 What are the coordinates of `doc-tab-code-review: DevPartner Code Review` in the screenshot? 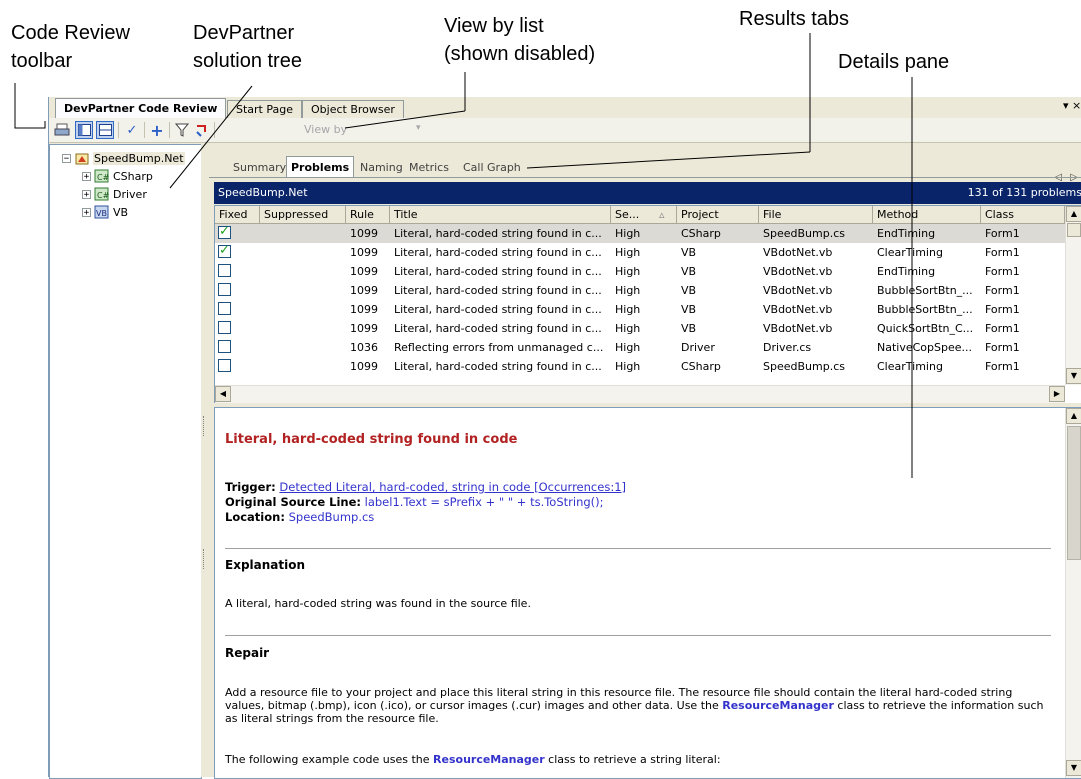 It's located at (141, 108).